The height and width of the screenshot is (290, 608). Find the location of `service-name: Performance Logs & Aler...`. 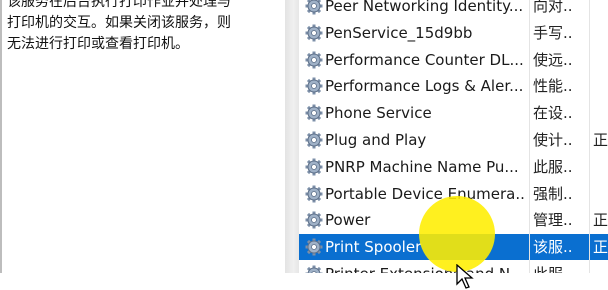

service-name: Performance Logs & Aler... is located at coordinates (424, 86).